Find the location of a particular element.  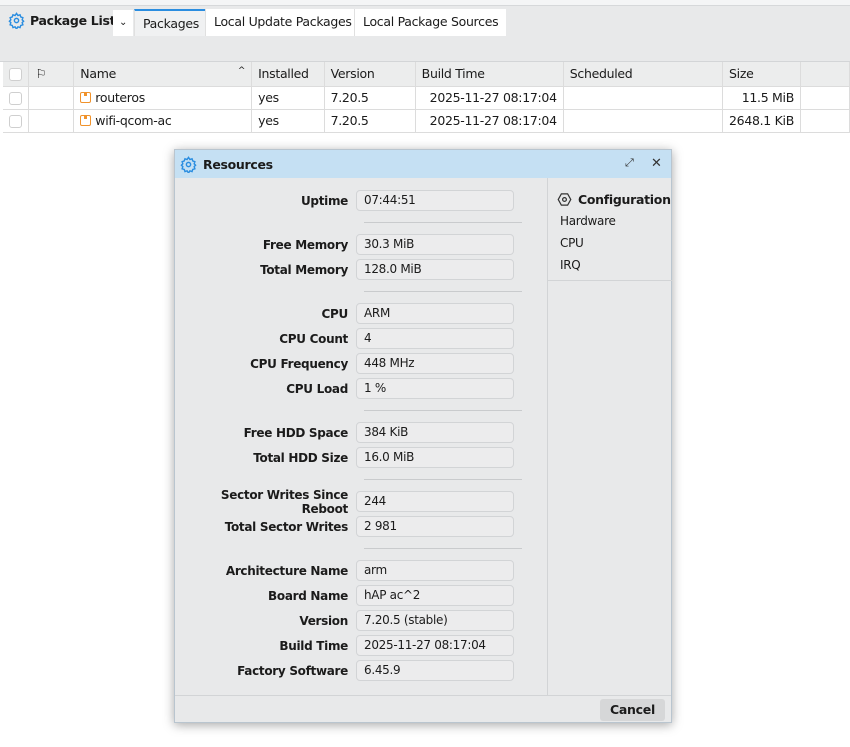

build-time-field: 2025-11-27 08:17:04 is located at coordinates (435, 645).